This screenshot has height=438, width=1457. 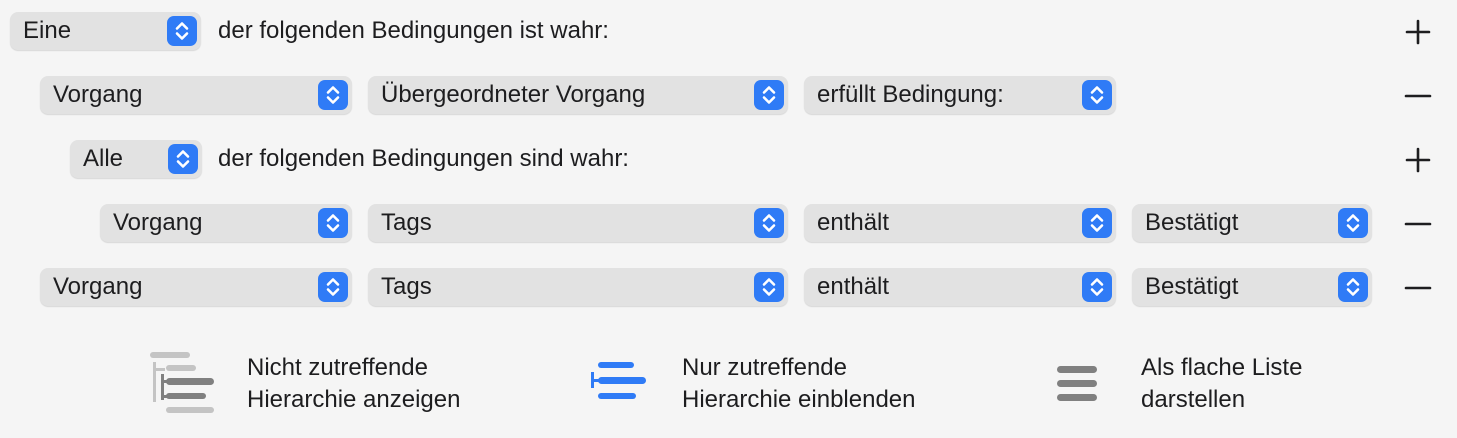 What do you see at coordinates (183, 159) in the screenshot?
I see `nested-match-type-stepper-icon` at bounding box center [183, 159].